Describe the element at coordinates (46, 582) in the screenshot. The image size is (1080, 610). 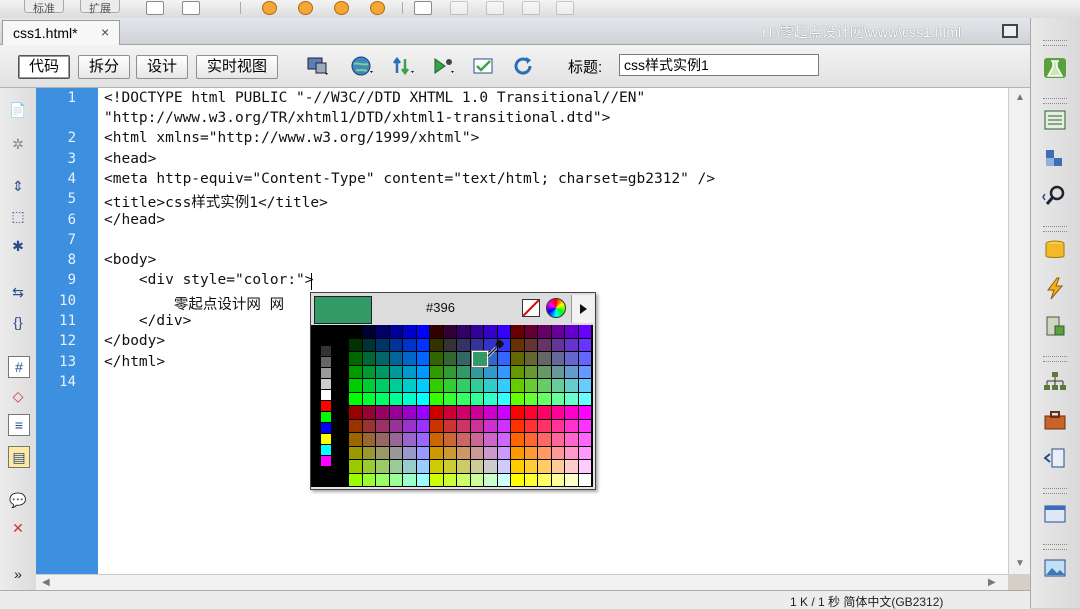
I see `scroll-left-icon: ◀` at that location.